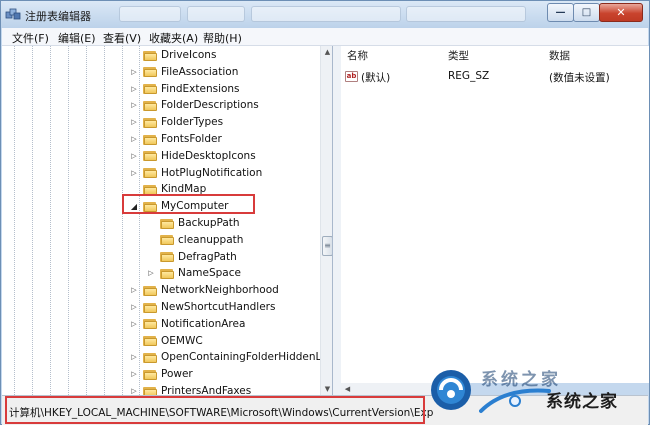  Describe the element at coordinates (191, 139) in the screenshot. I see `tree-node-label: FontsFolder` at that location.